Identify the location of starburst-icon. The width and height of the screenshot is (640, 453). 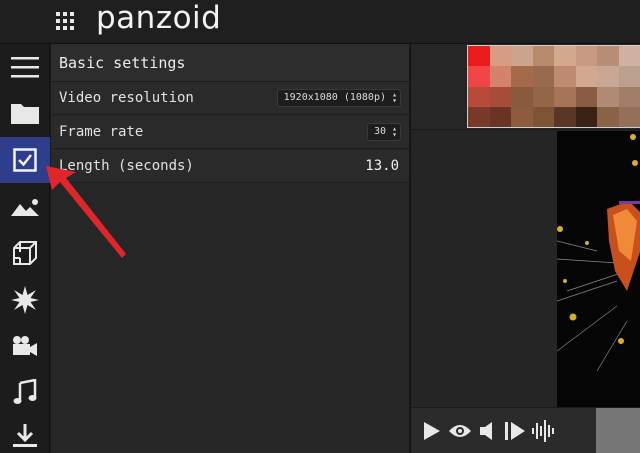
(25, 300).